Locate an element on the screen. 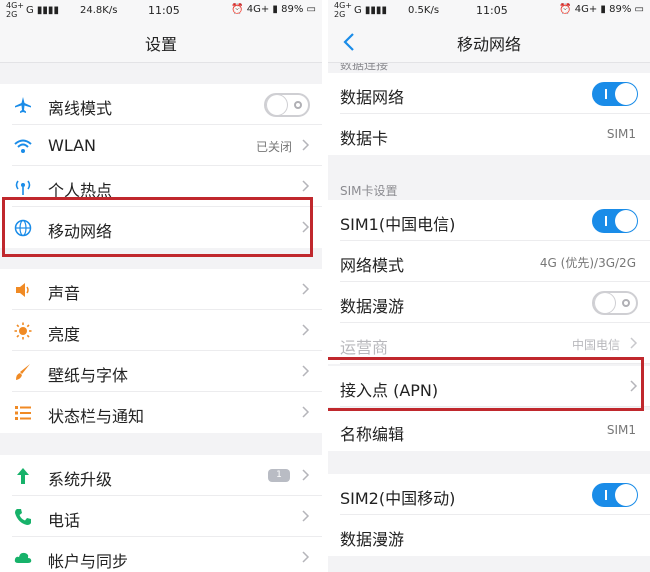  settings-item-system-update: 系统升级 1 is located at coordinates (161, 475).